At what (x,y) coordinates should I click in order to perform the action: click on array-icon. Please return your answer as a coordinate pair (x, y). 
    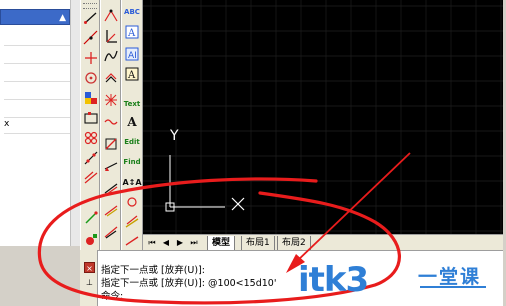
    Looking at the image, I should click on (111, 100).